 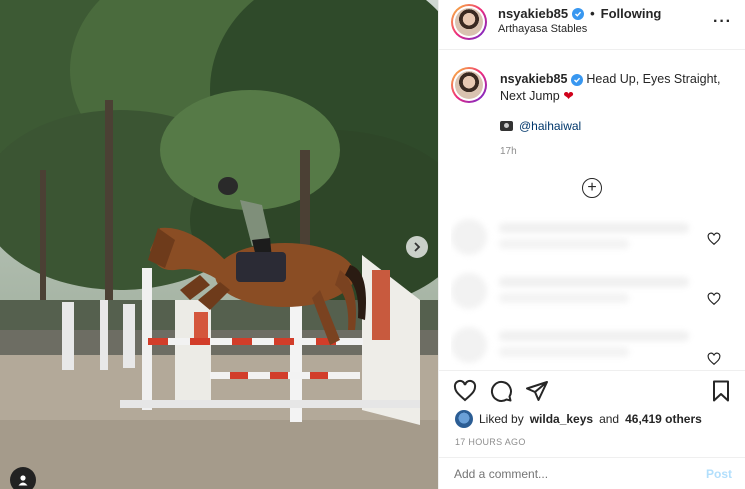 I want to click on caption-avatar, so click(x=469, y=85).